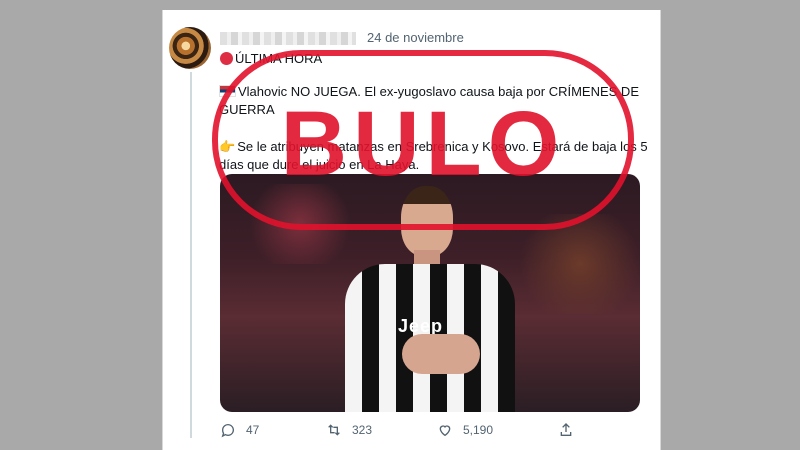  I want to click on thread-line, so click(191, 255).